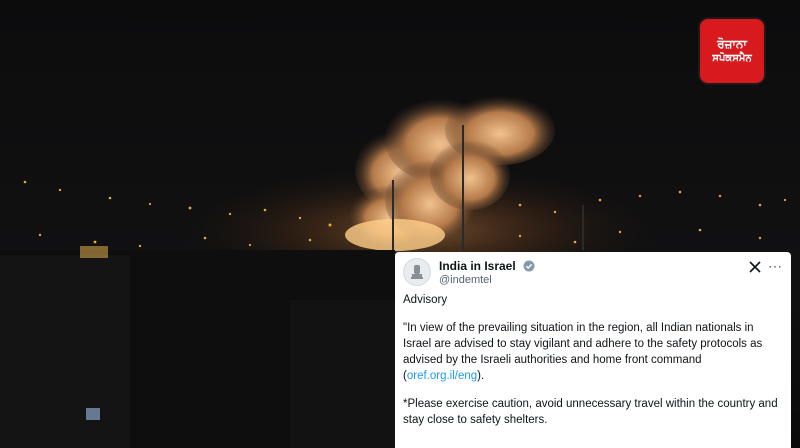 The width and height of the screenshot is (800, 448). Describe the element at coordinates (732, 44) in the screenshot. I see `logo-line-1: ਰੋਜ਼ਾਨਾ` at that location.